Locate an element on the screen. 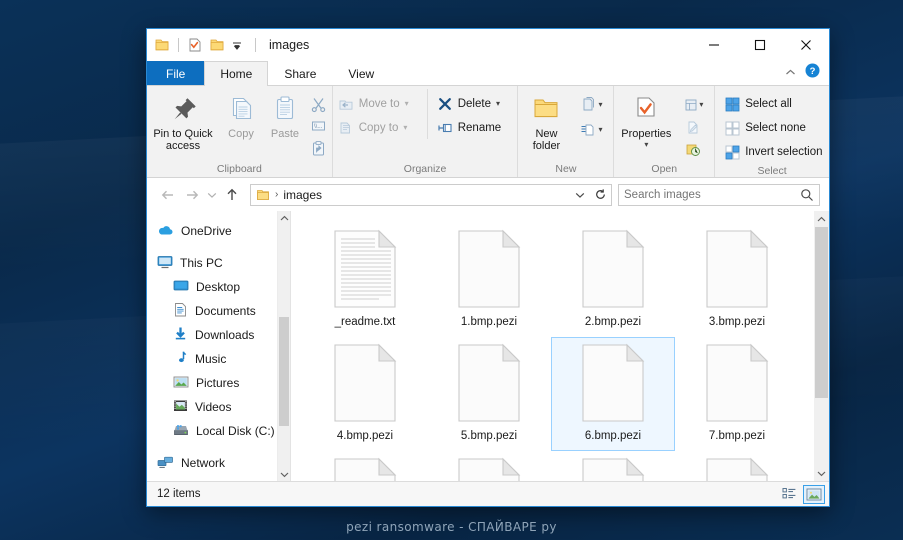 The height and width of the screenshot is (540, 903). invert-selection-button: Invert selection is located at coordinates (773, 152).